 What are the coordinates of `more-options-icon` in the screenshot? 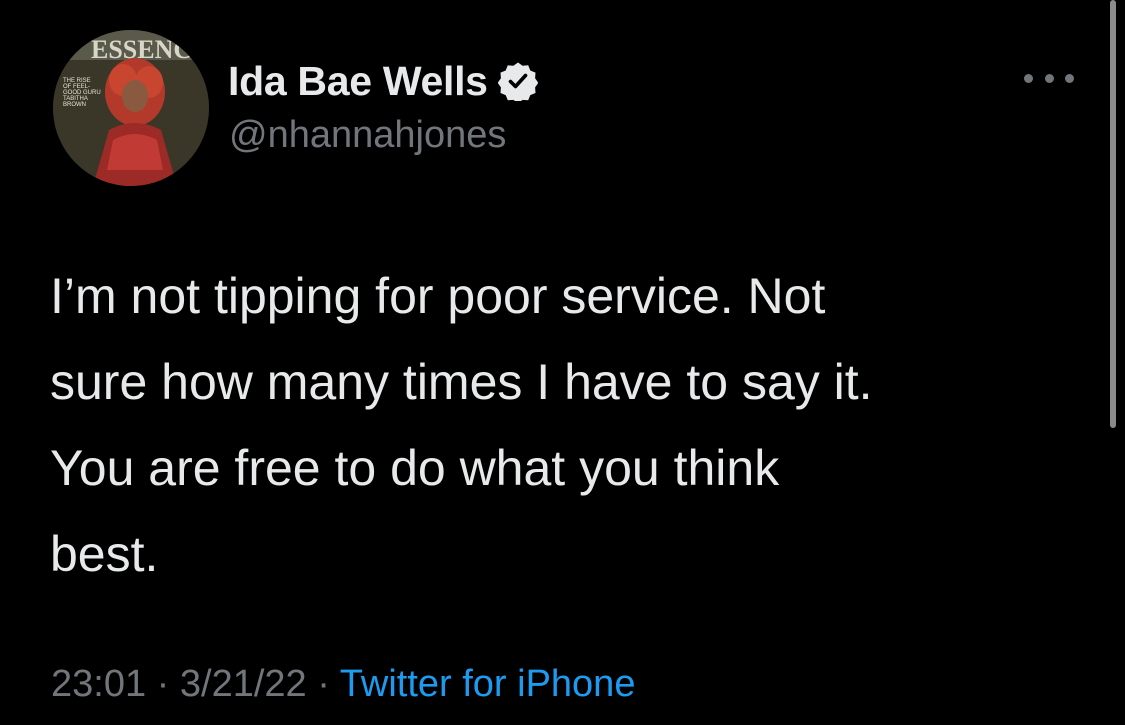 It's located at (1049, 78).